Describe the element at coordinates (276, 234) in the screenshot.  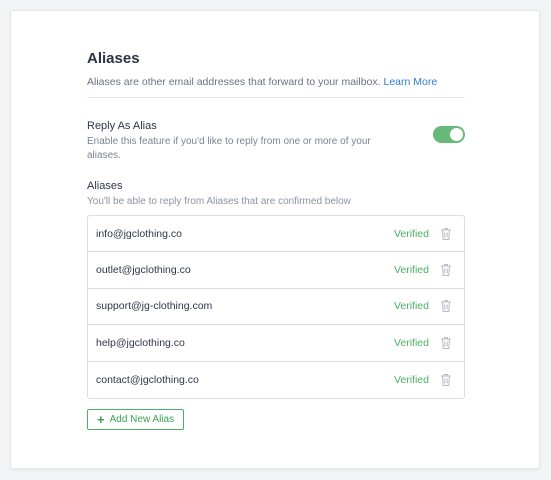
I see `list-item: info@jgclothing.co Verified` at that location.